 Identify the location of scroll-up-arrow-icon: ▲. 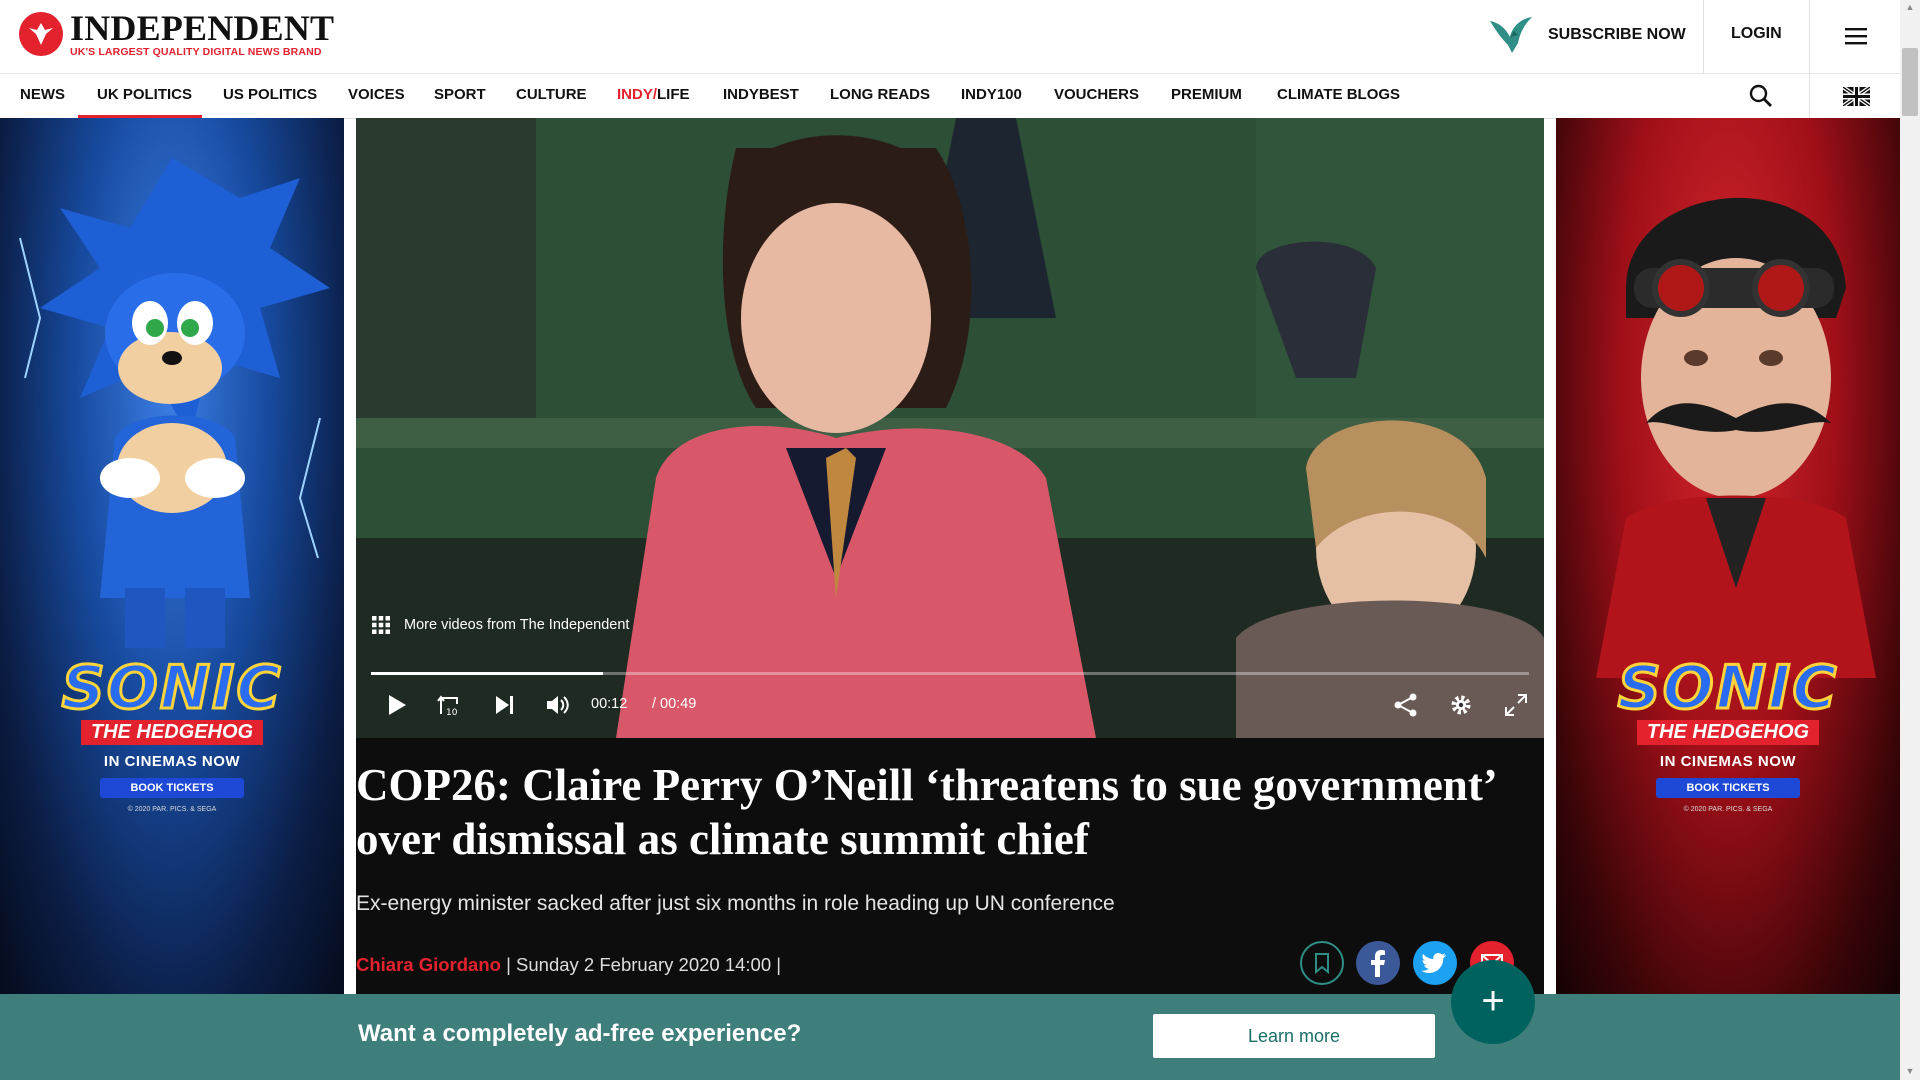
(1910, 7).